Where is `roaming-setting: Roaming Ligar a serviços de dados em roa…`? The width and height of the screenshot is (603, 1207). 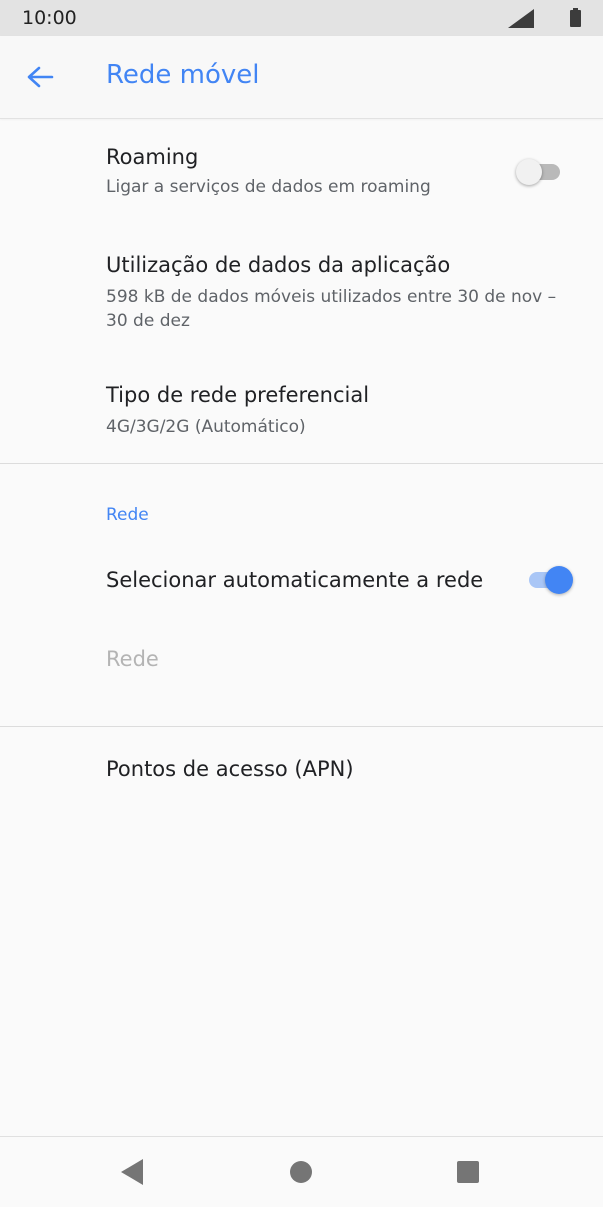
roaming-setting: Roaming Ligar a serviços de dados em roa… is located at coordinates (301, 170).